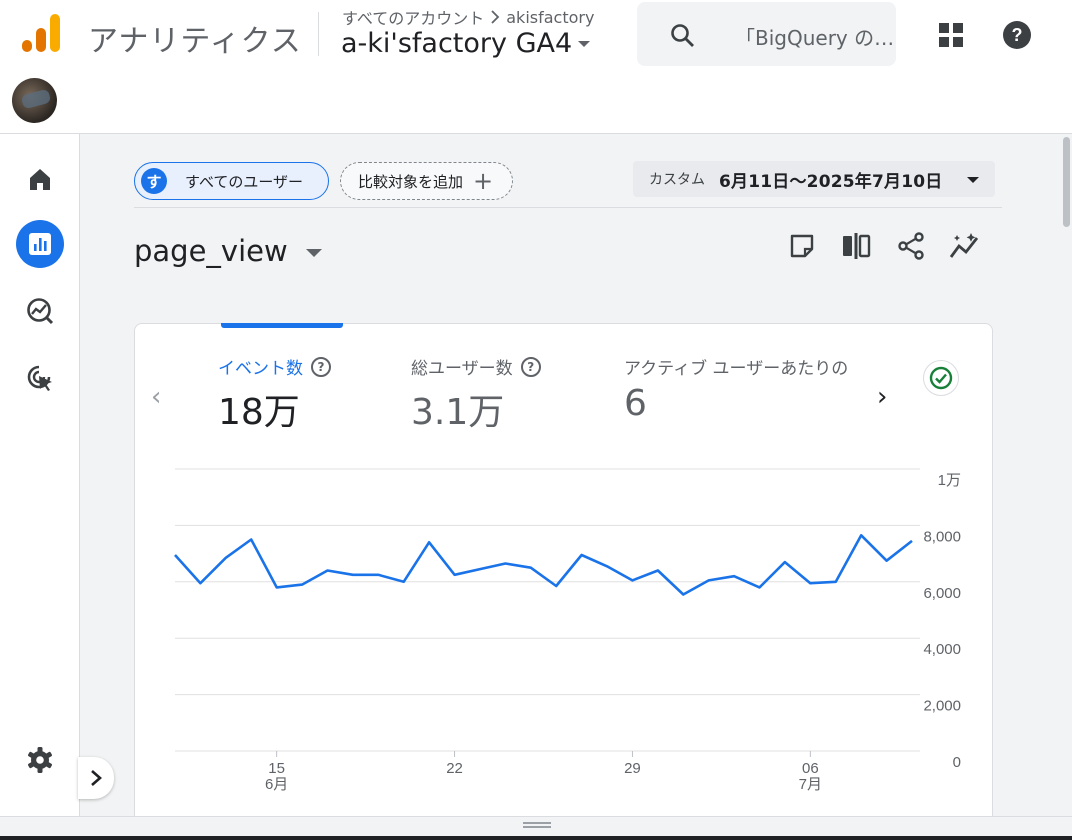 The height and width of the screenshot is (840, 1072). What do you see at coordinates (483, 181) in the screenshot?
I see `plus-icon: +` at bounding box center [483, 181].